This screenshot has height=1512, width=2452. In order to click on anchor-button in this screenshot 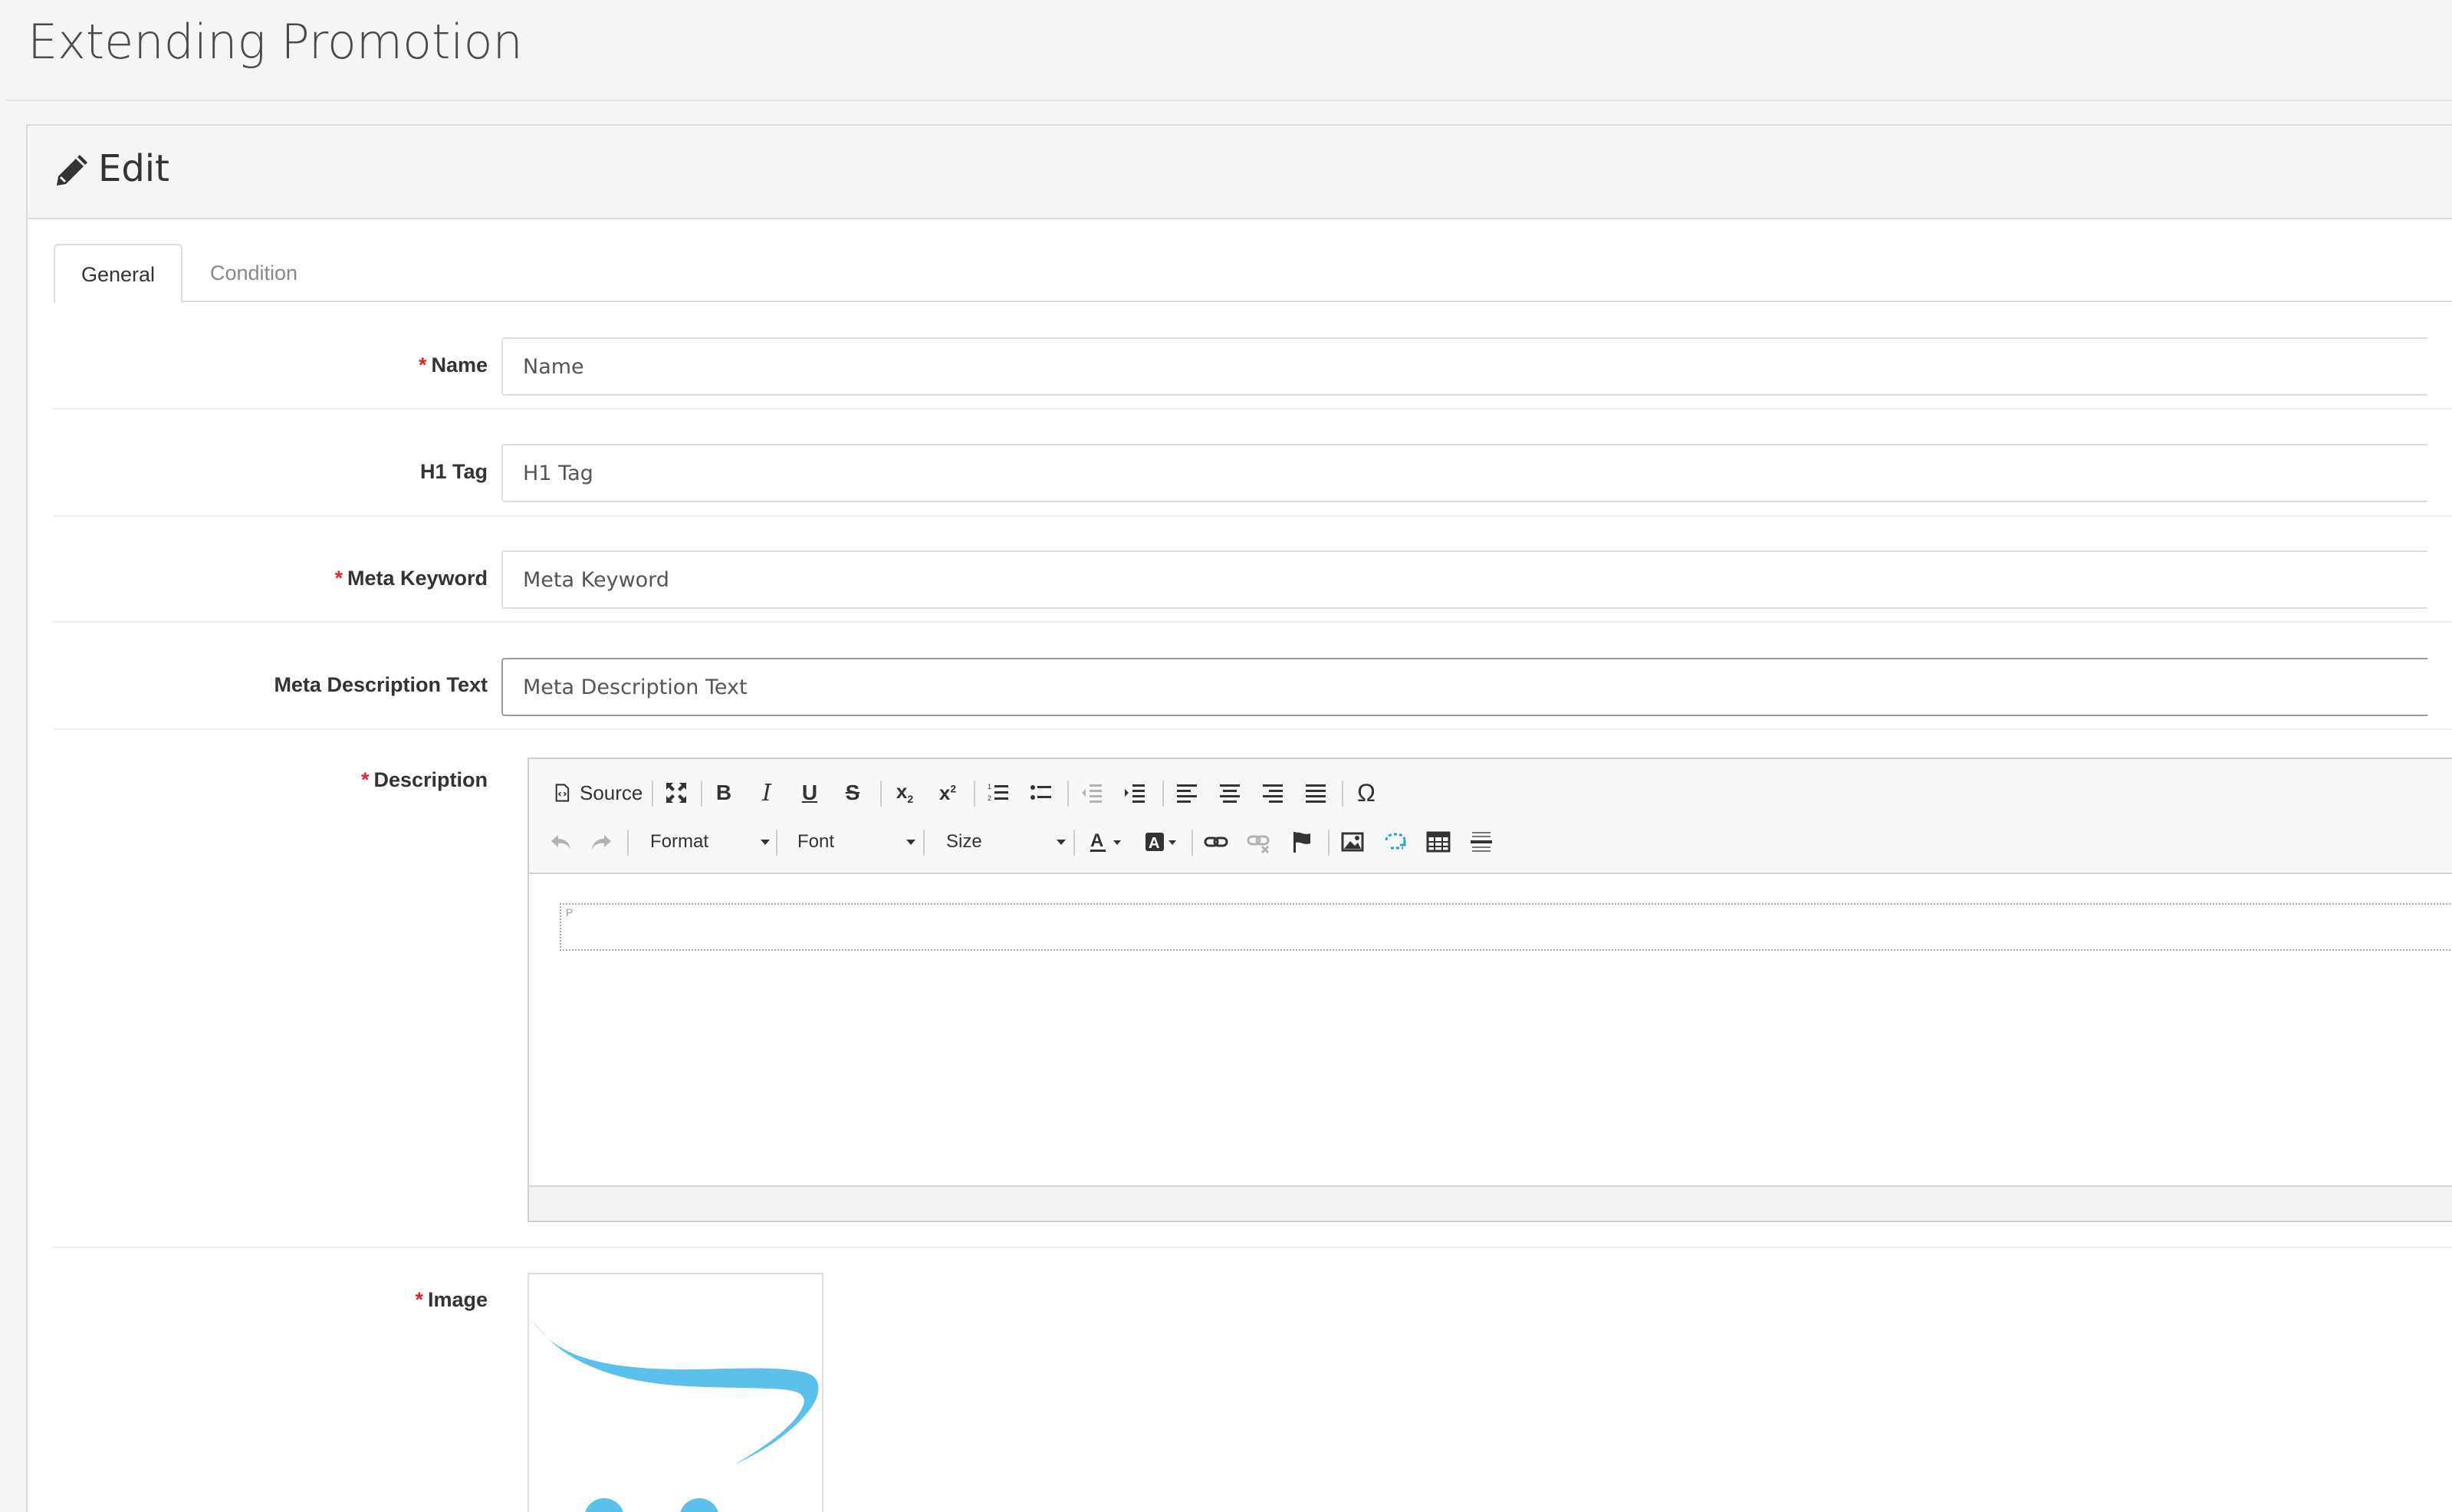, I will do `click(1302, 842)`.